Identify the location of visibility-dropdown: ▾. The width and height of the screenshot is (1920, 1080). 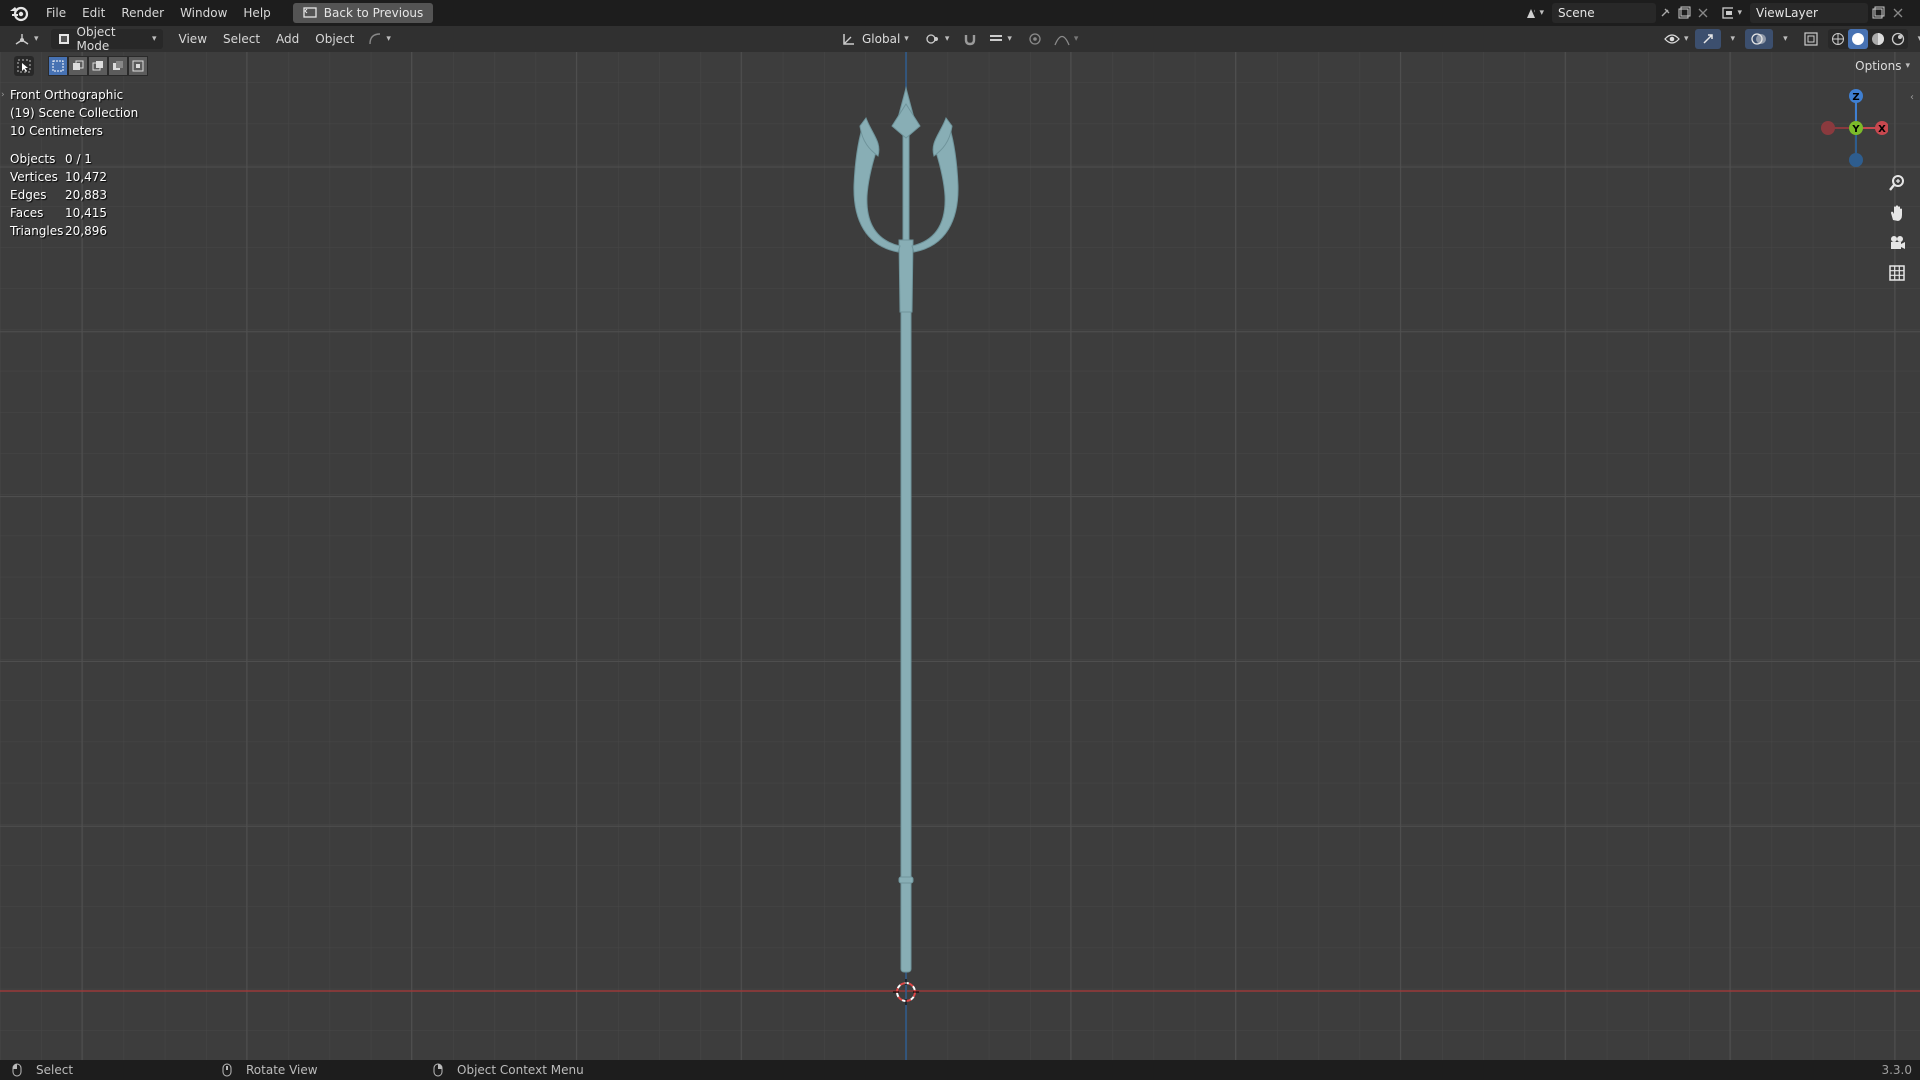
(1676, 39).